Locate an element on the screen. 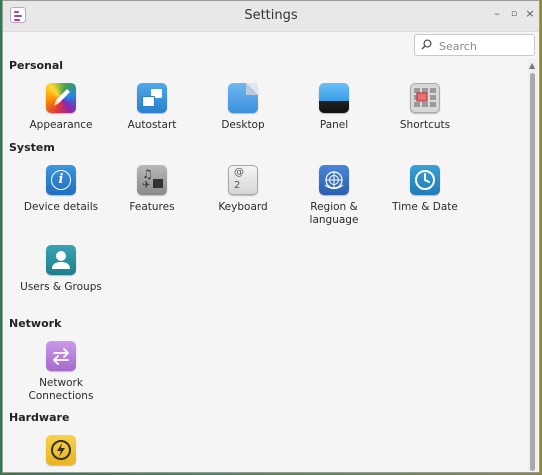 The image size is (542, 475). tile-keyboard: @ 2 Keyboard is located at coordinates (243, 189).